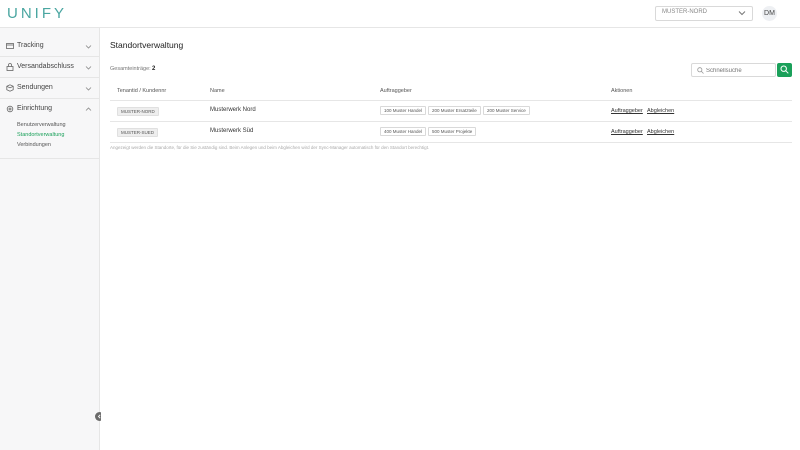 The height and width of the screenshot is (450, 800). What do you see at coordinates (88, 109) in the screenshot?
I see `chevron-up-icon` at bounding box center [88, 109].